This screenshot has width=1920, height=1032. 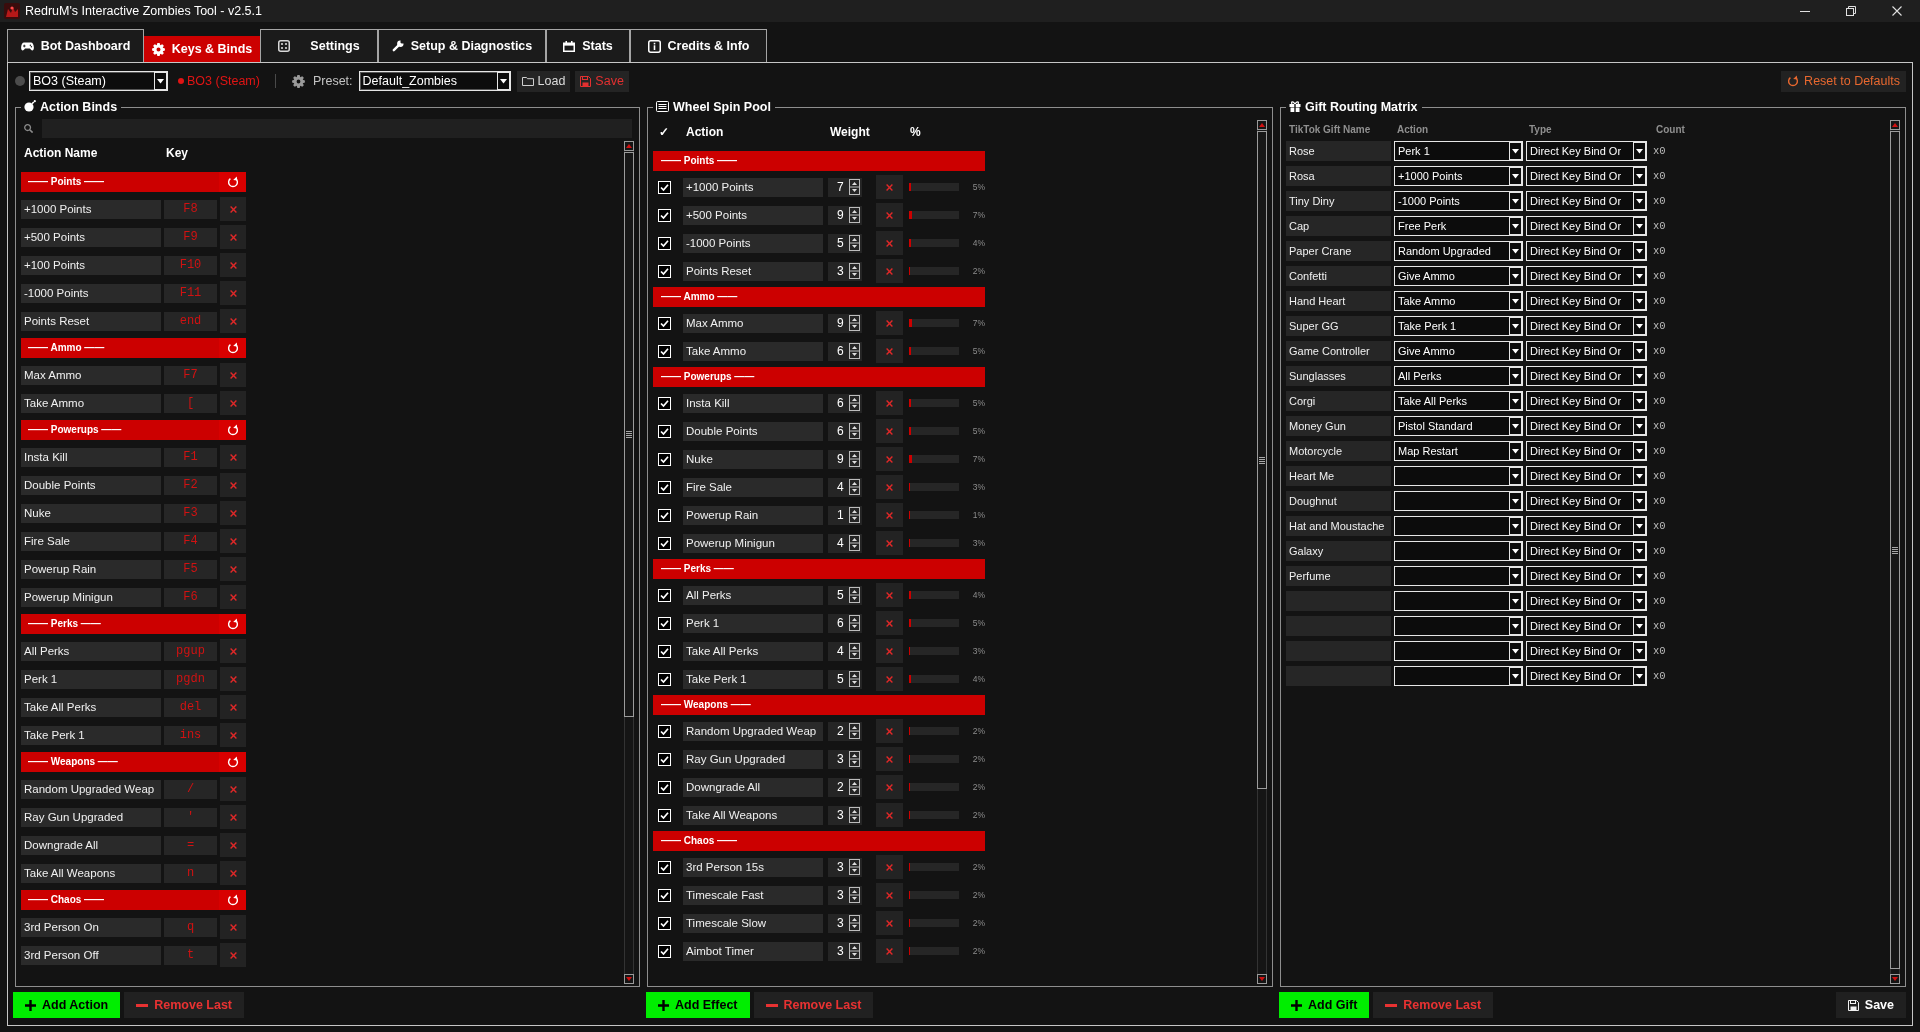 I want to click on gift-name-field: Galaxy, so click(x=1338, y=551).